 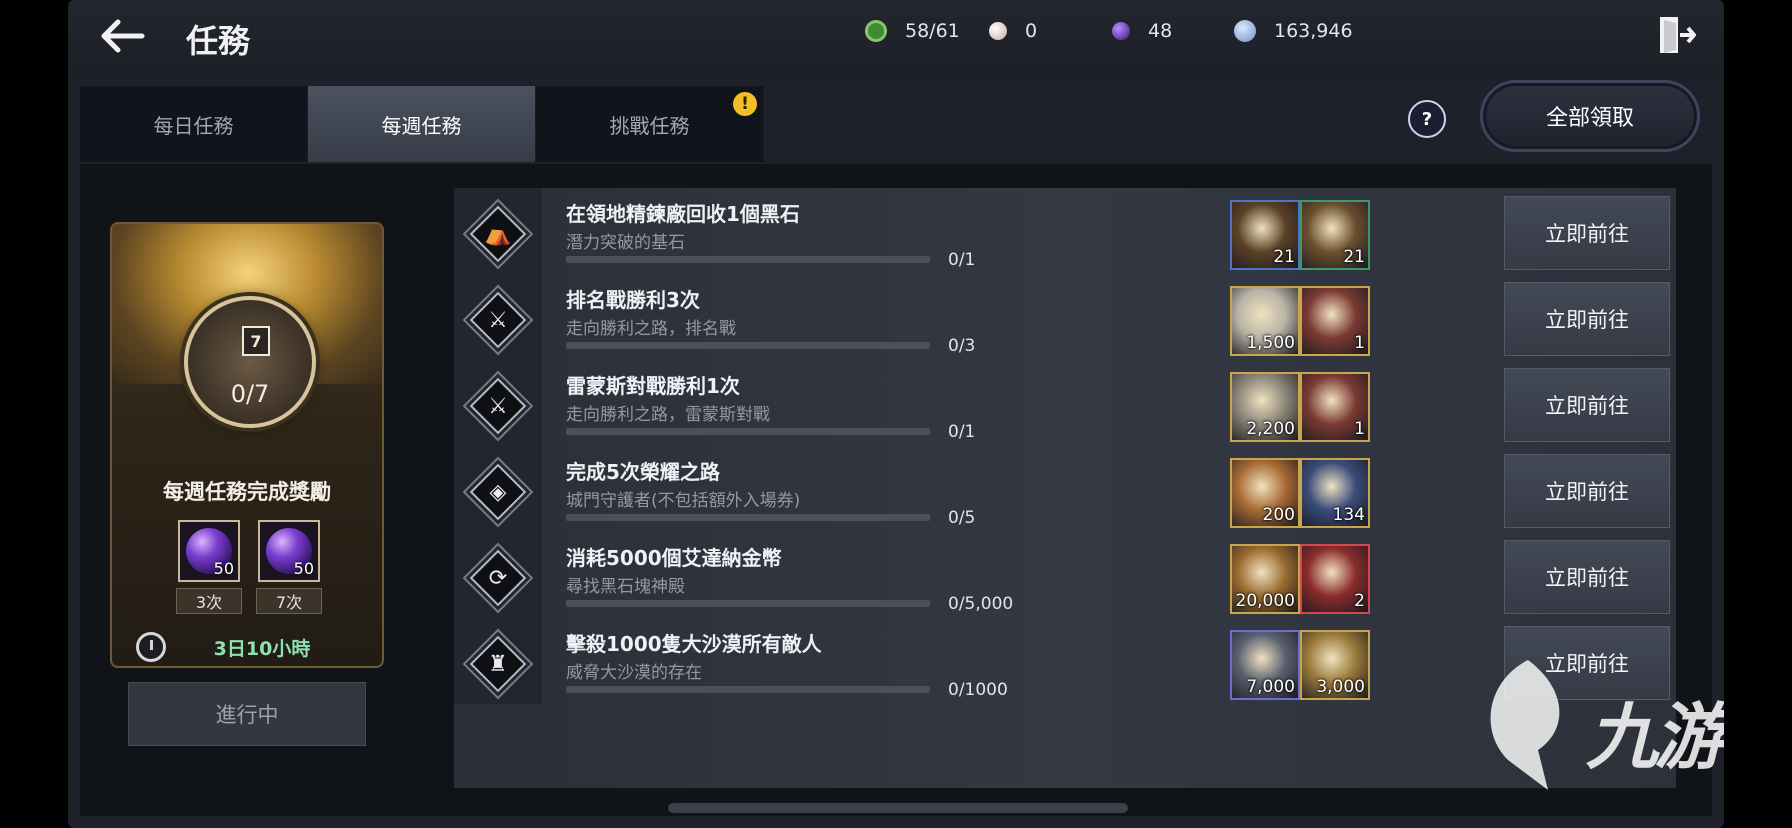 I want to click on task-title: 完成5次榮耀之路, so click(x=643, y=472).